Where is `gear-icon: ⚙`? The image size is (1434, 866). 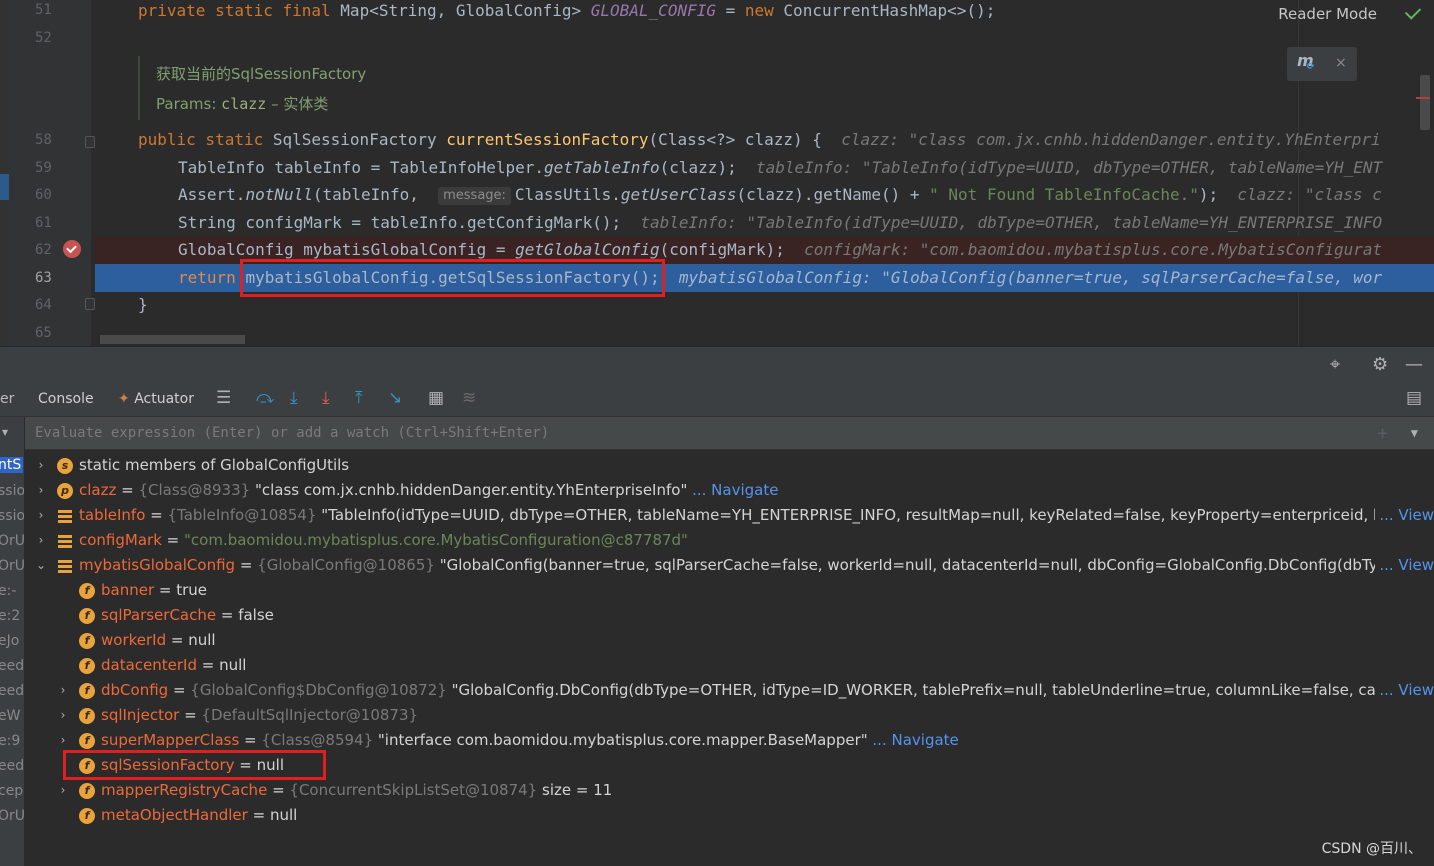 gear-icon: ⚙ is located at coordinates (1380, 365).